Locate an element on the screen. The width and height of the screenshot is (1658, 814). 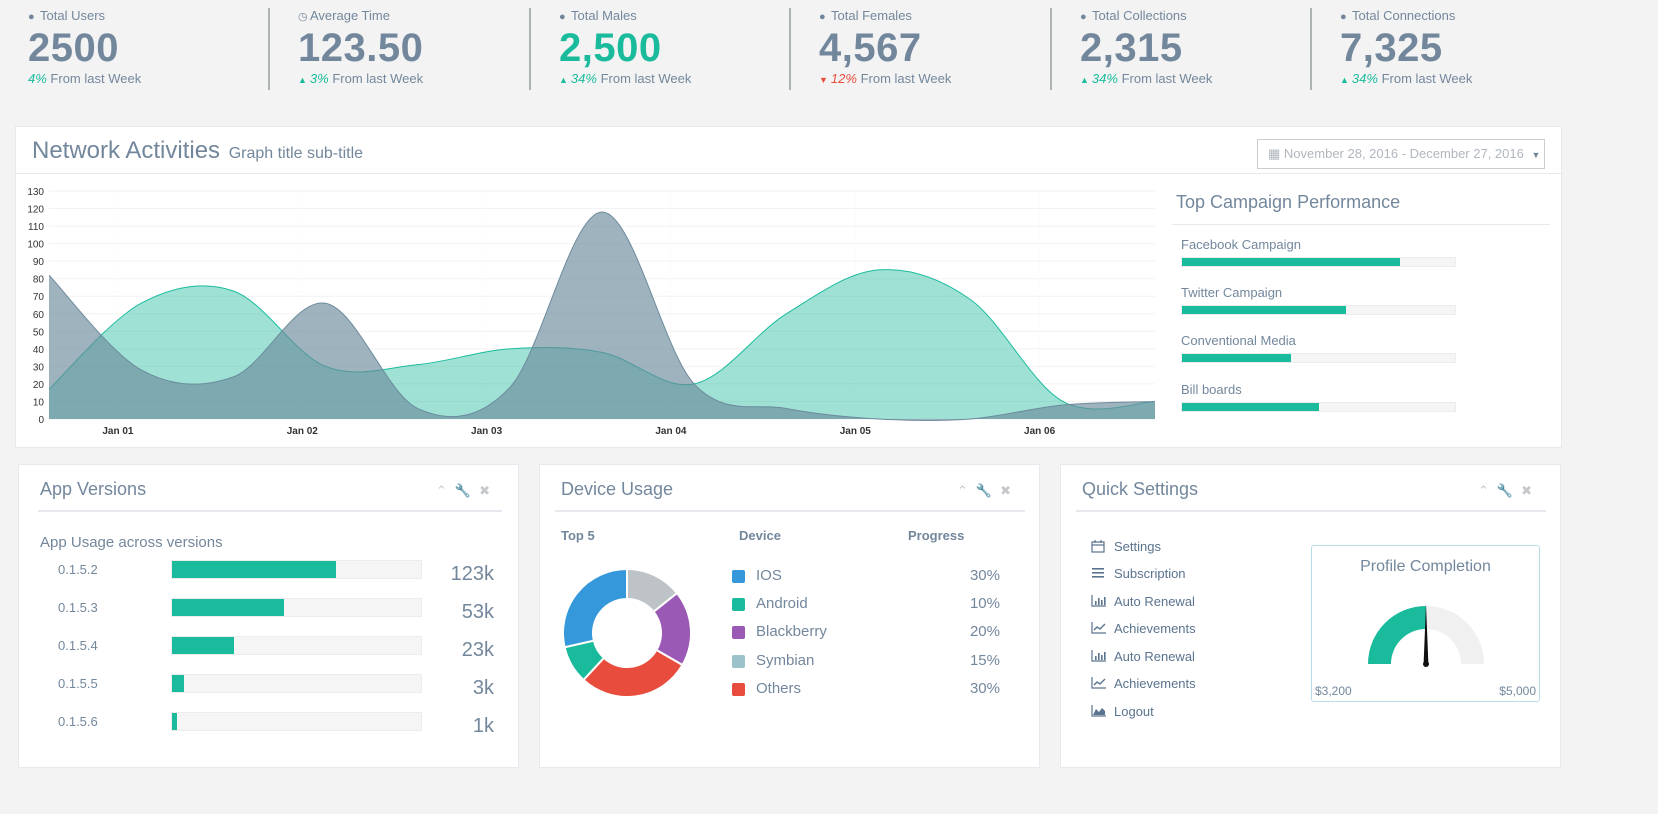
device-row: Blackberry 20% is located at coordinates (866, 633).